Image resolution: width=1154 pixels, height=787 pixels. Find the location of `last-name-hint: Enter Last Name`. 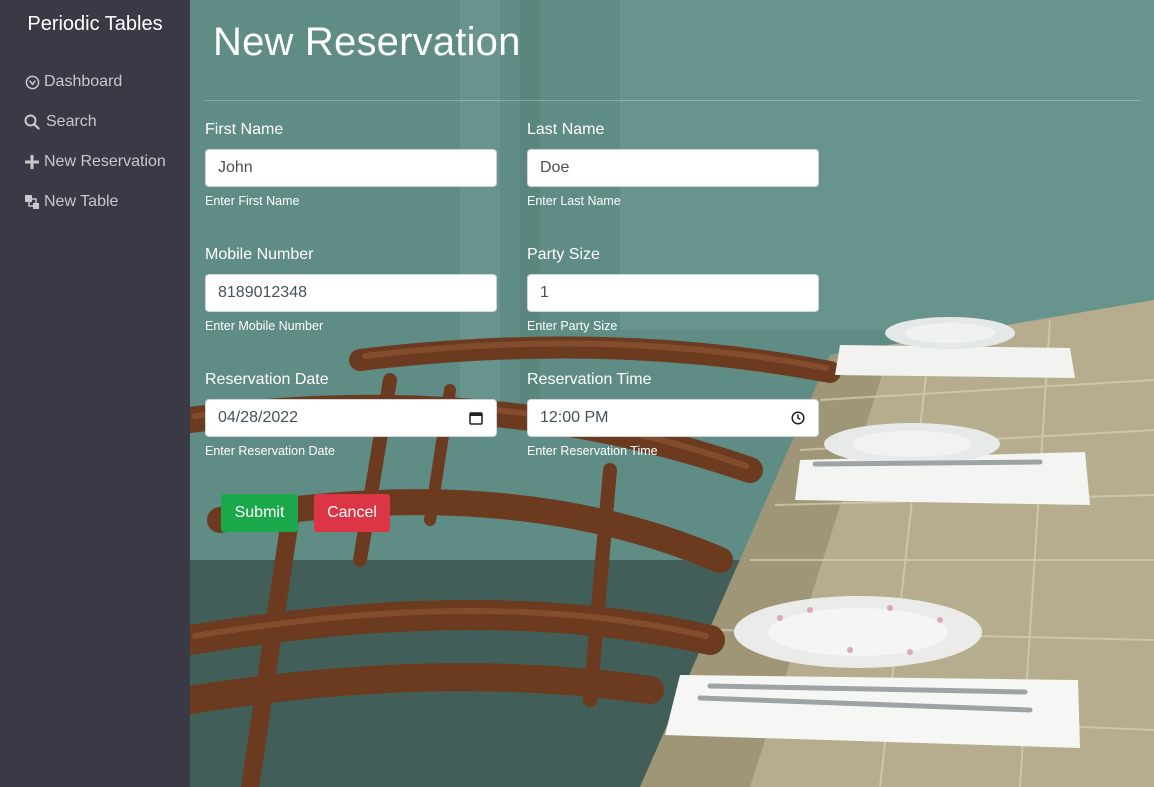

last-name-hint: Enter Last Name is located at coordinates (574, 201).